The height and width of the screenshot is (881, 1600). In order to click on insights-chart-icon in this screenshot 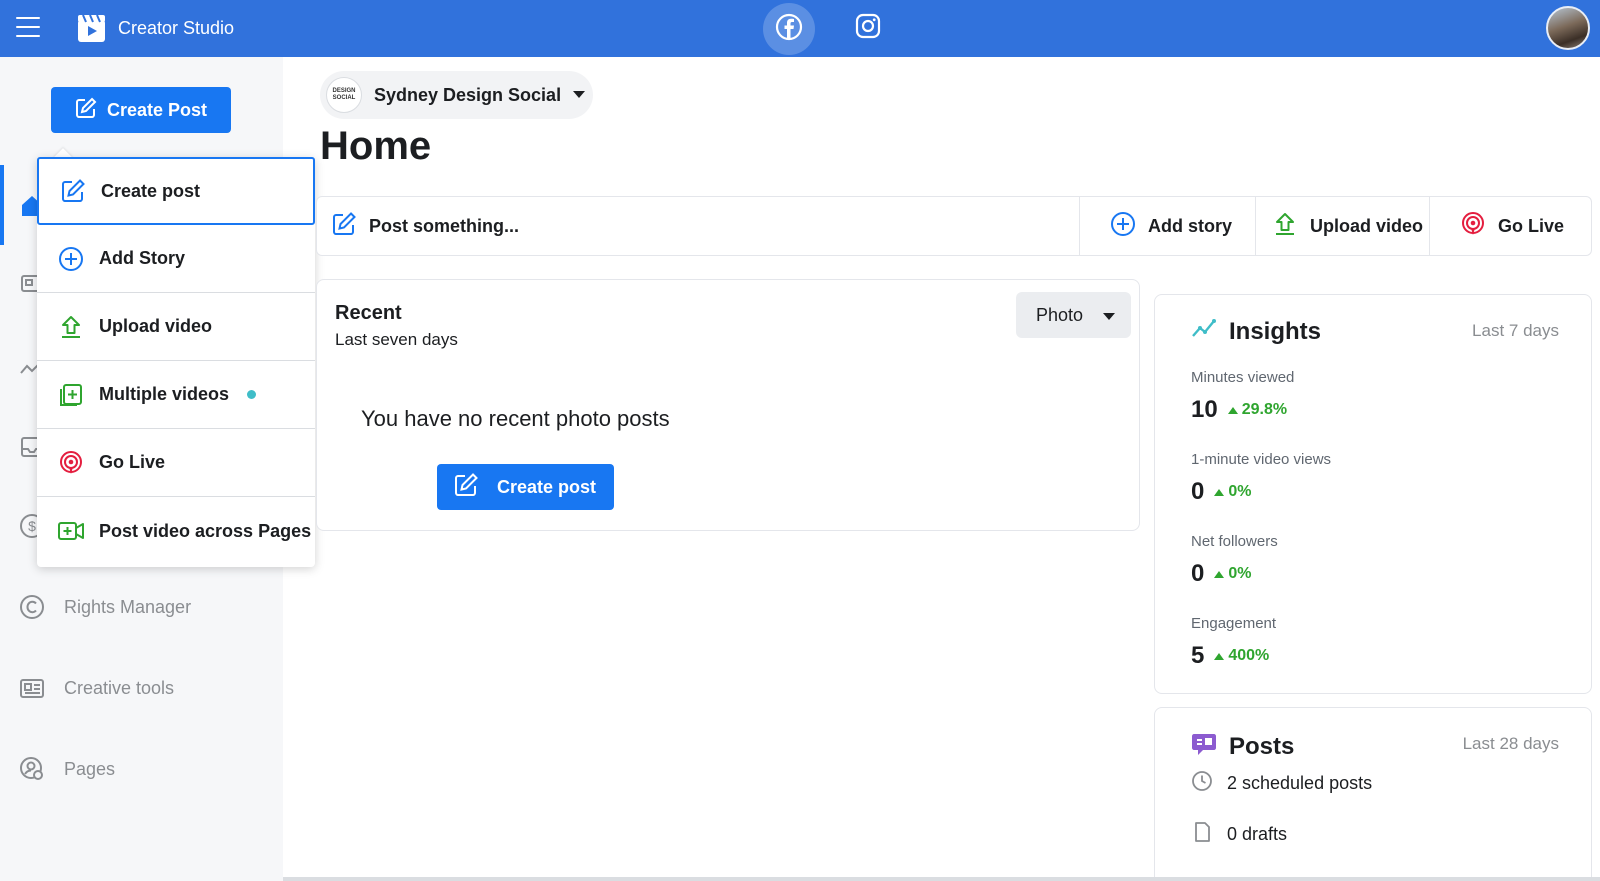, I will do `click(1204, 331)`.